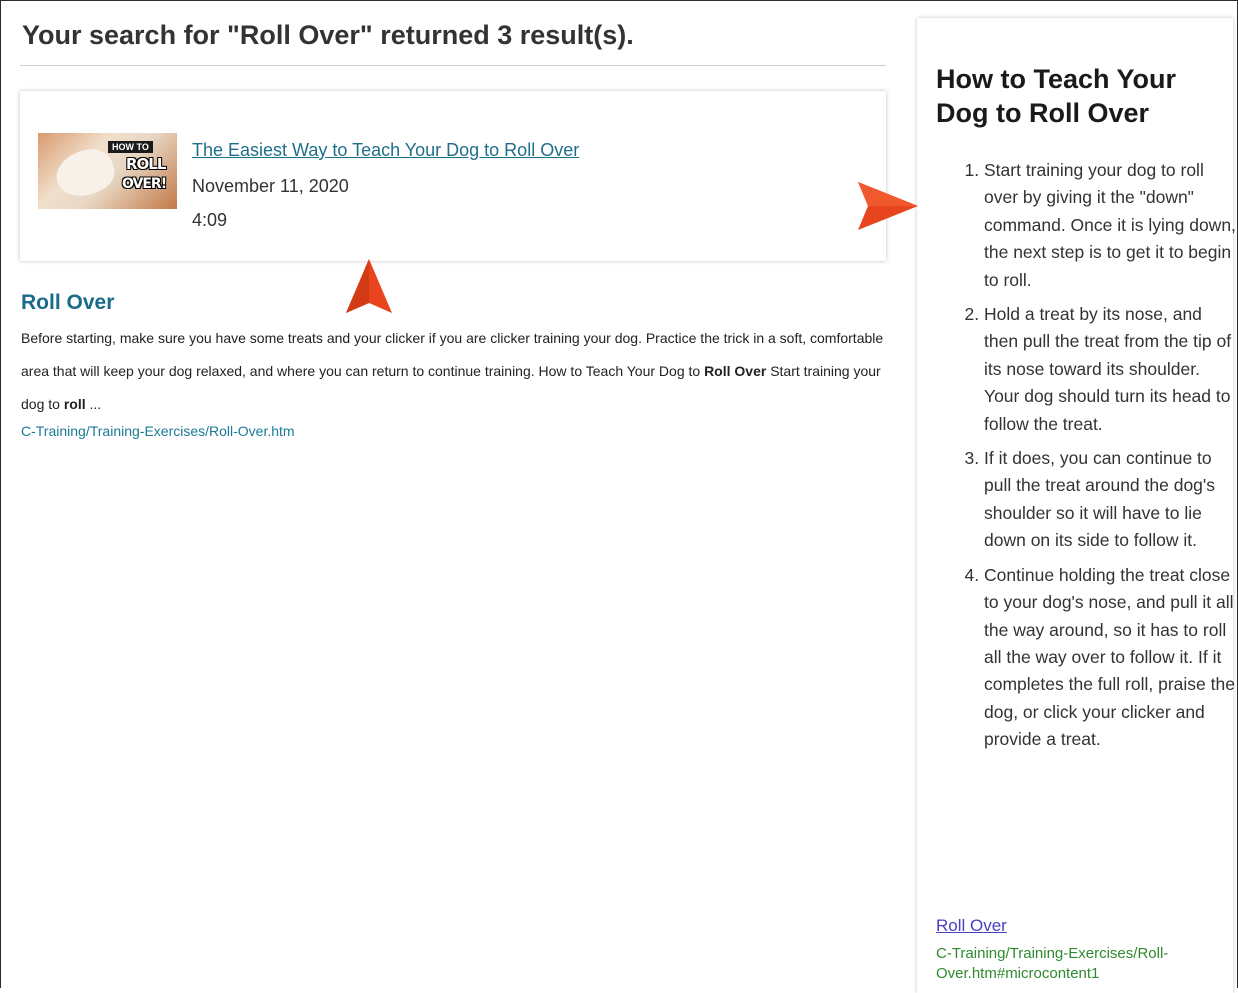 The height and width of the screenshot is (993, 1238). What do you see at coordinates (369, 286) in the screenshot?
I see `arrow-up-icon` at bounding box center [369, 286].